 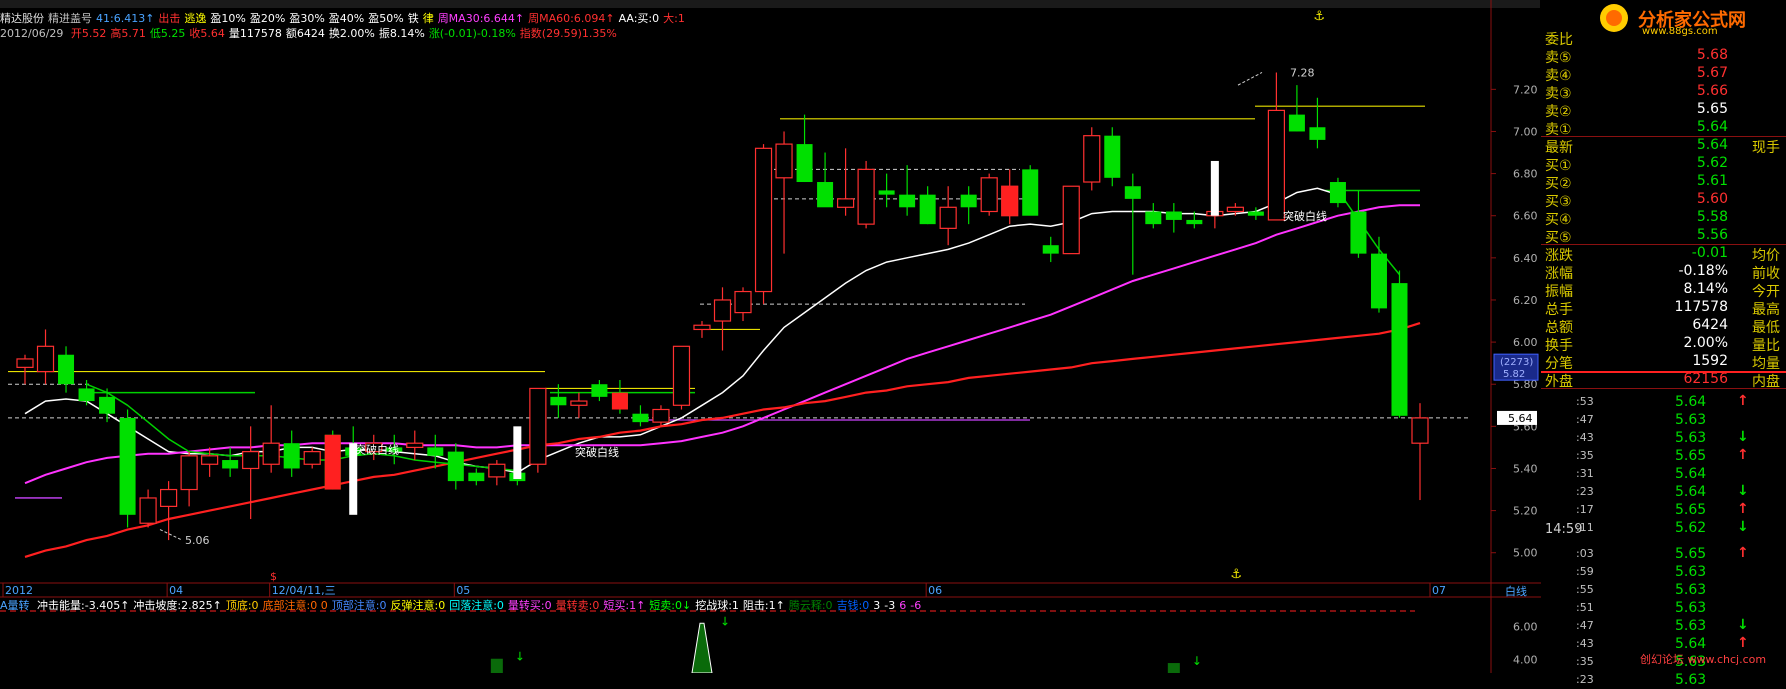 I want to click on indicator-item: 阻击:1↑, so click(x=763, y=605).